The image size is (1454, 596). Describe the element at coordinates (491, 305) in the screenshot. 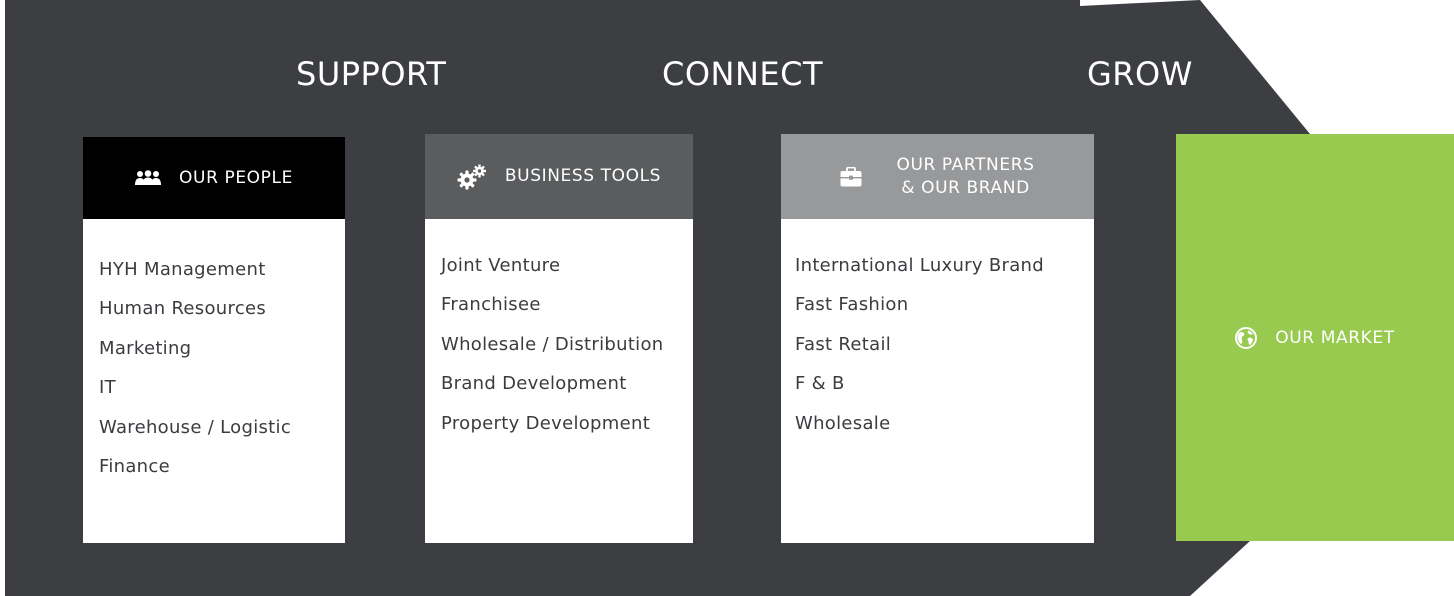

I see `list-item: Franchisee` at that location.